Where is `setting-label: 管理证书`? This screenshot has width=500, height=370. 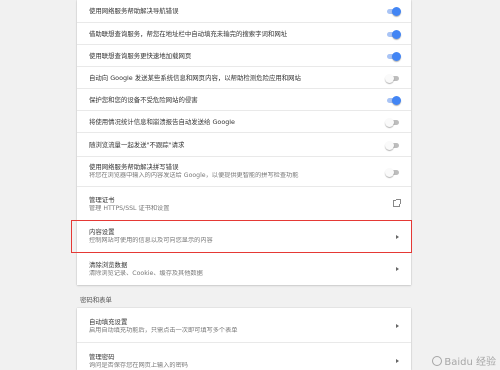 setting-label: 管理证书 is located at coordinates (102, 200).